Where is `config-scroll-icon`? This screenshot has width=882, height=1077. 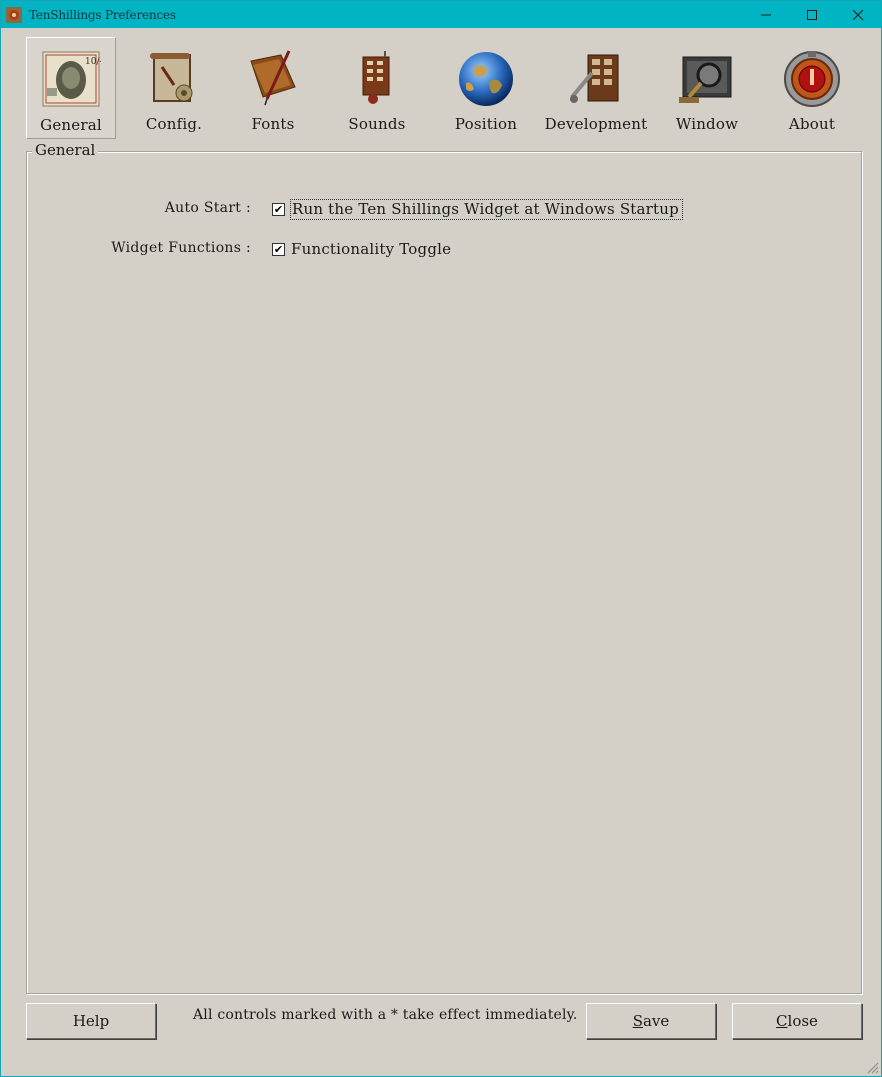 config-scroll-icon is located at coordinates (171, 77).